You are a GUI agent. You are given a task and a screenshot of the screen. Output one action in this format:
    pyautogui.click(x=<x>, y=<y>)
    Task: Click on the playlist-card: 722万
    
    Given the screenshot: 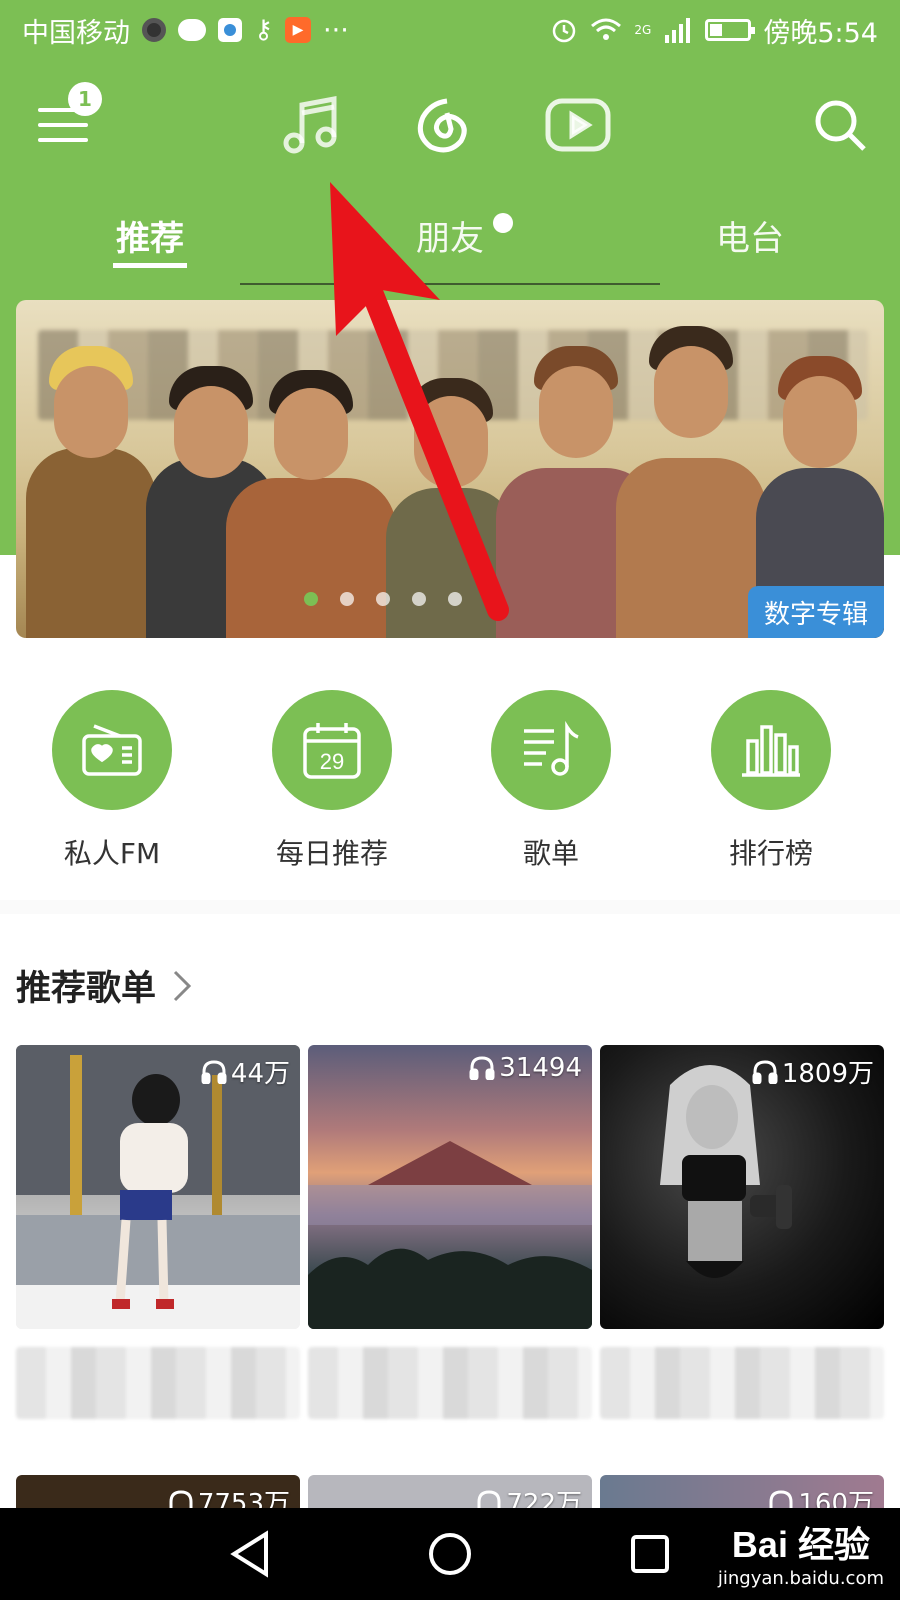 What is the action you would take?
    pyautogui.click(x=450, y=1493)
    